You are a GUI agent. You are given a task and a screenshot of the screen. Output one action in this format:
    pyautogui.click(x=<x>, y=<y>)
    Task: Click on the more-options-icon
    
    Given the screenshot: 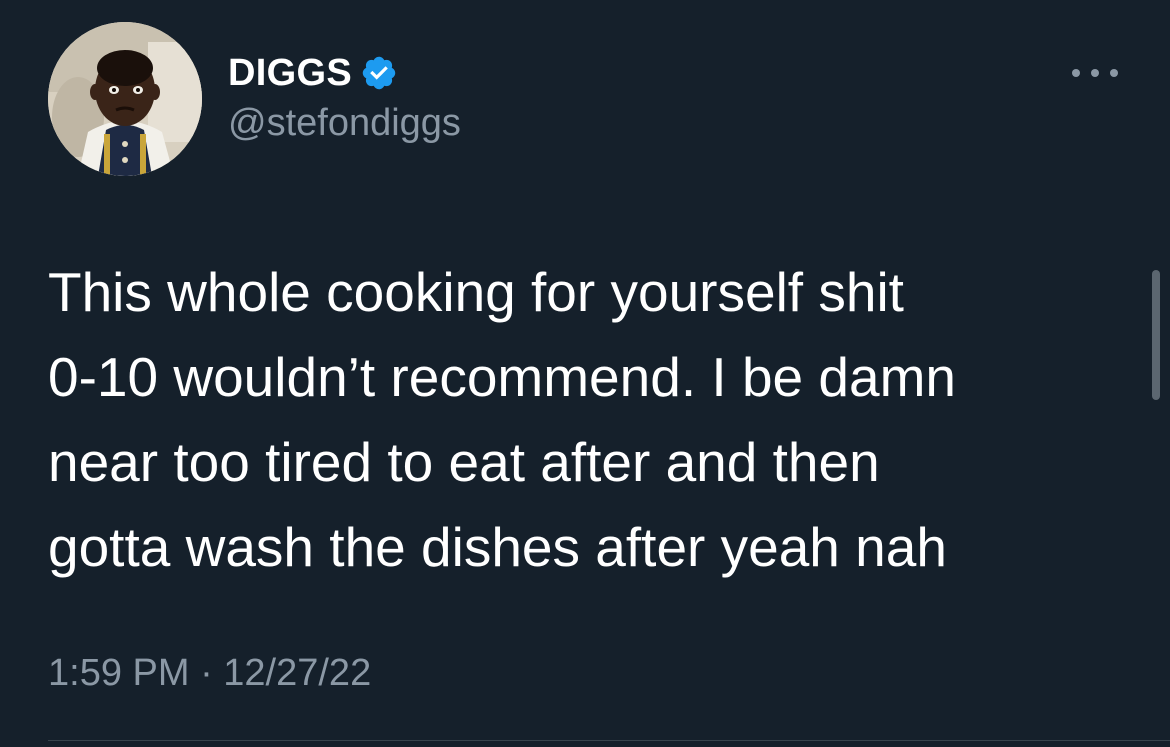 What is the action you would take?
    pyautogui.click(x=1095, y=73)
    